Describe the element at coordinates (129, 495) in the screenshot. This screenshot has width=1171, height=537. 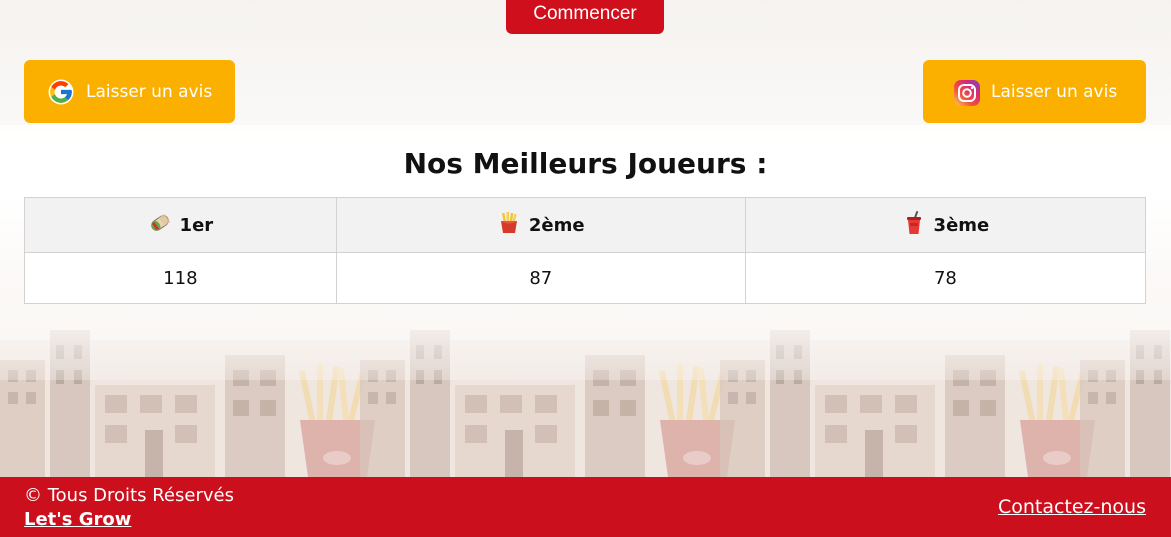
I see `copyright-text: © Tous Droits Réservés` at that location.